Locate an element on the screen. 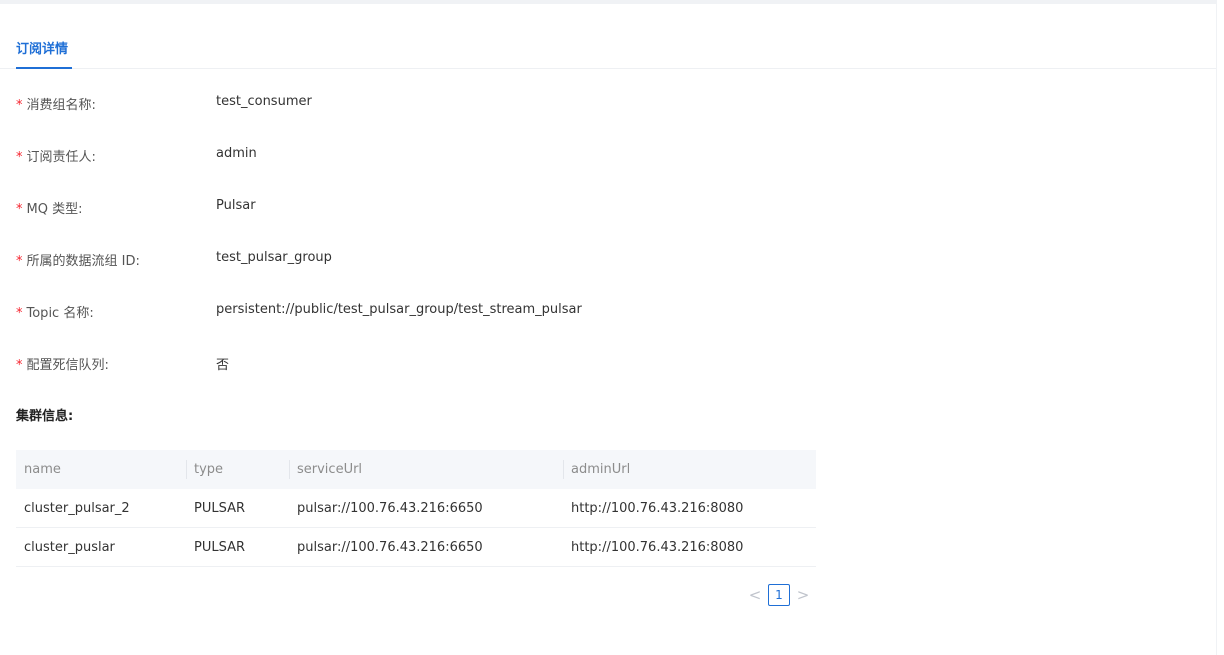 The height and width of the screenshot is (655, 1224). field-label-dead-letter: * 配置死信队列: is located at coordinates (62, 365).